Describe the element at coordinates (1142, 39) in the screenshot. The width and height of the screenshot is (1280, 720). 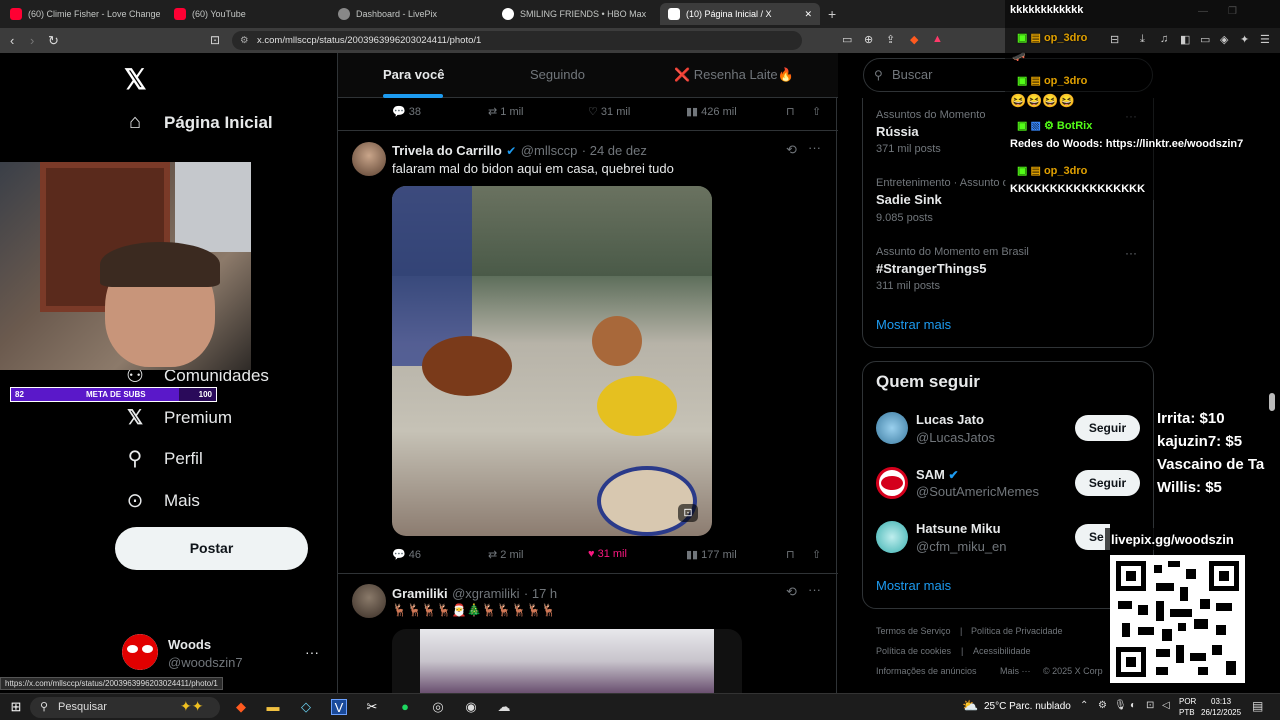
I see `download-icon: ⤓` at that location.